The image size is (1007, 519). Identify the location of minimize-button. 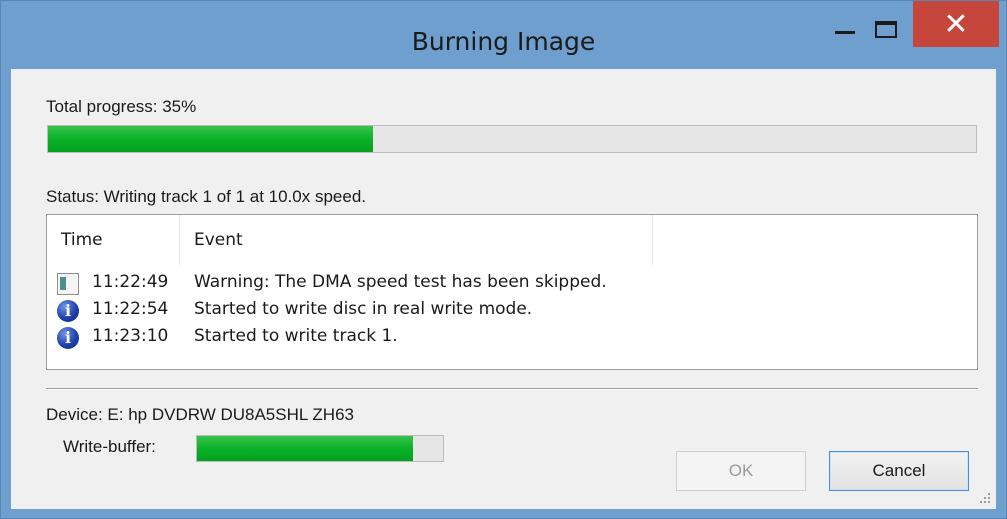
(845, 23).